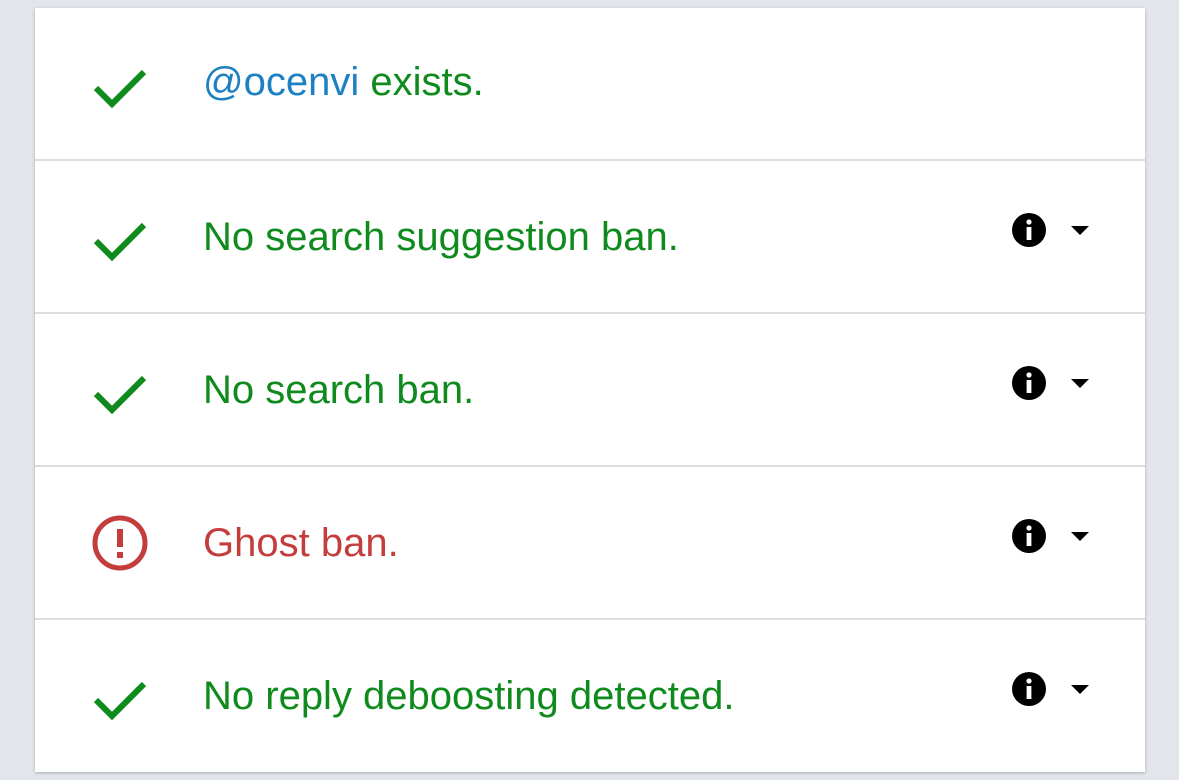  I want to click on check-label: @ocenvi exists., so click(343, 82).